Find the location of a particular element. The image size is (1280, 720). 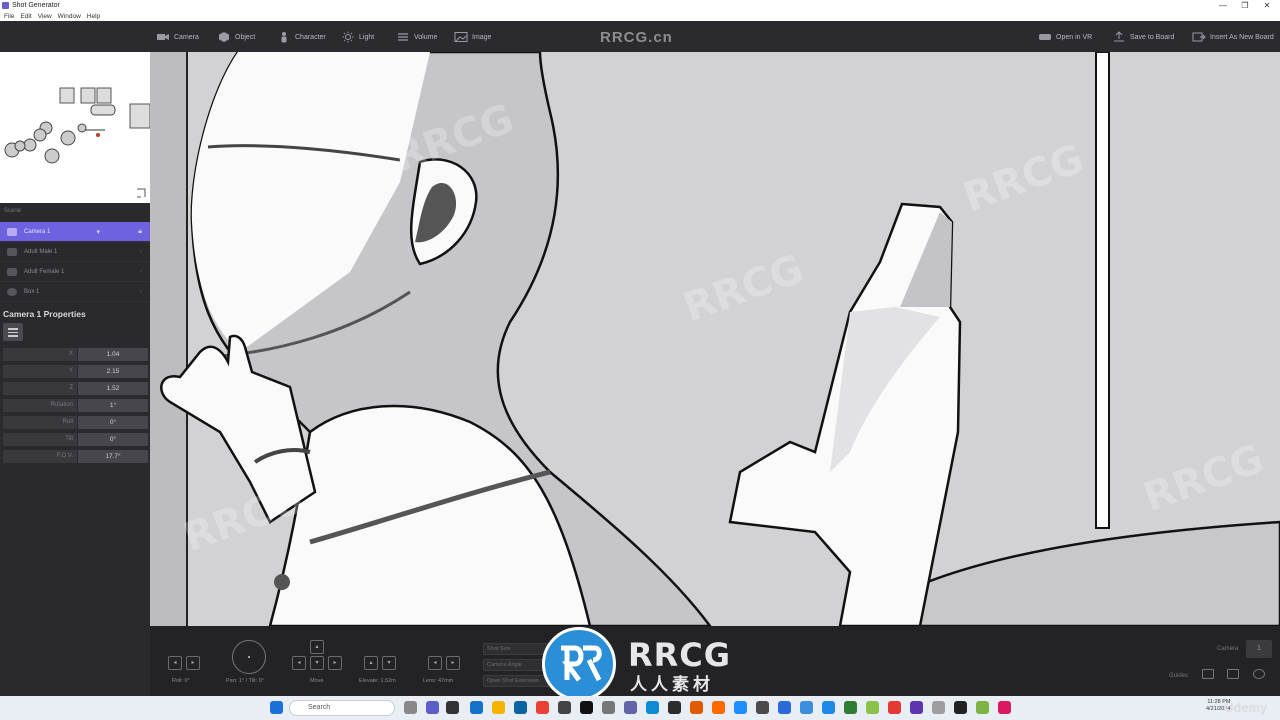

prop-y-field: 2.15 is located at coordinates (113, 371).